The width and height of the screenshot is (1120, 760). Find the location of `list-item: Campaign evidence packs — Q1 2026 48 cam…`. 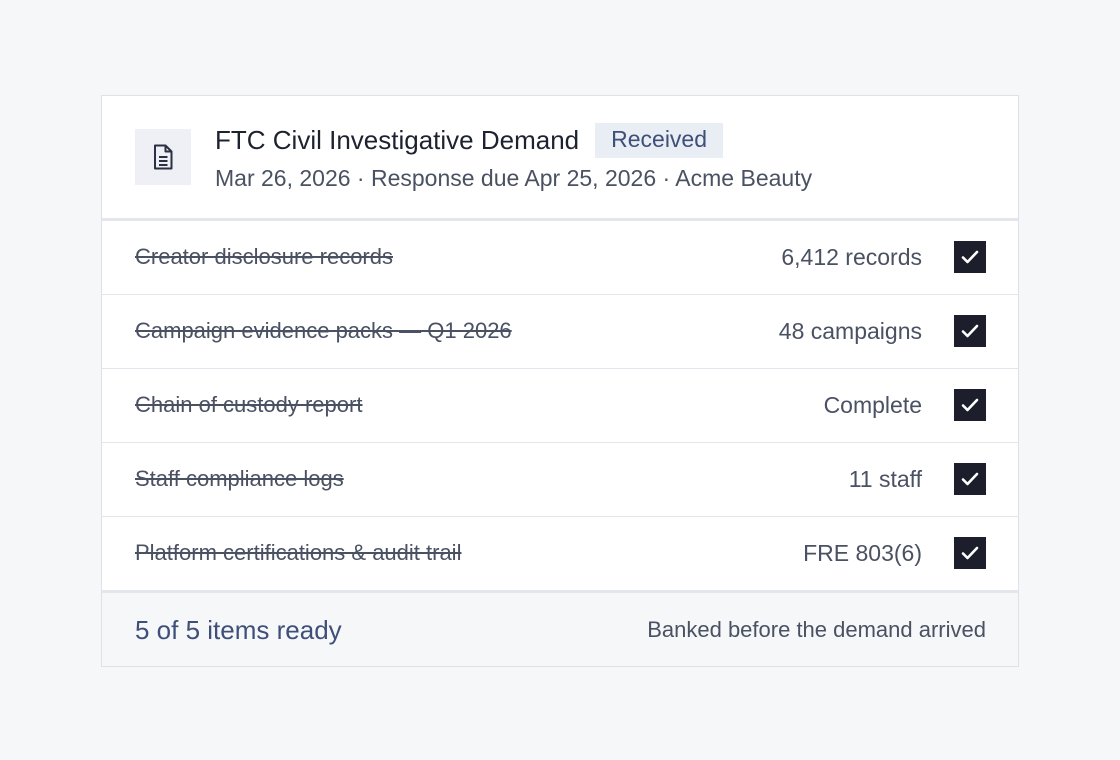

list-item: Campaign evidence packs — Q1 2026 48 cam… is located at coordinates (560, 332).